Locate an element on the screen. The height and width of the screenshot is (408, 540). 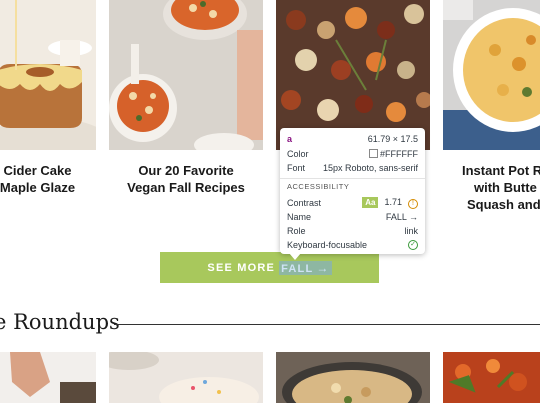
card-image-cider-cake is located at coordinates (48, 75).